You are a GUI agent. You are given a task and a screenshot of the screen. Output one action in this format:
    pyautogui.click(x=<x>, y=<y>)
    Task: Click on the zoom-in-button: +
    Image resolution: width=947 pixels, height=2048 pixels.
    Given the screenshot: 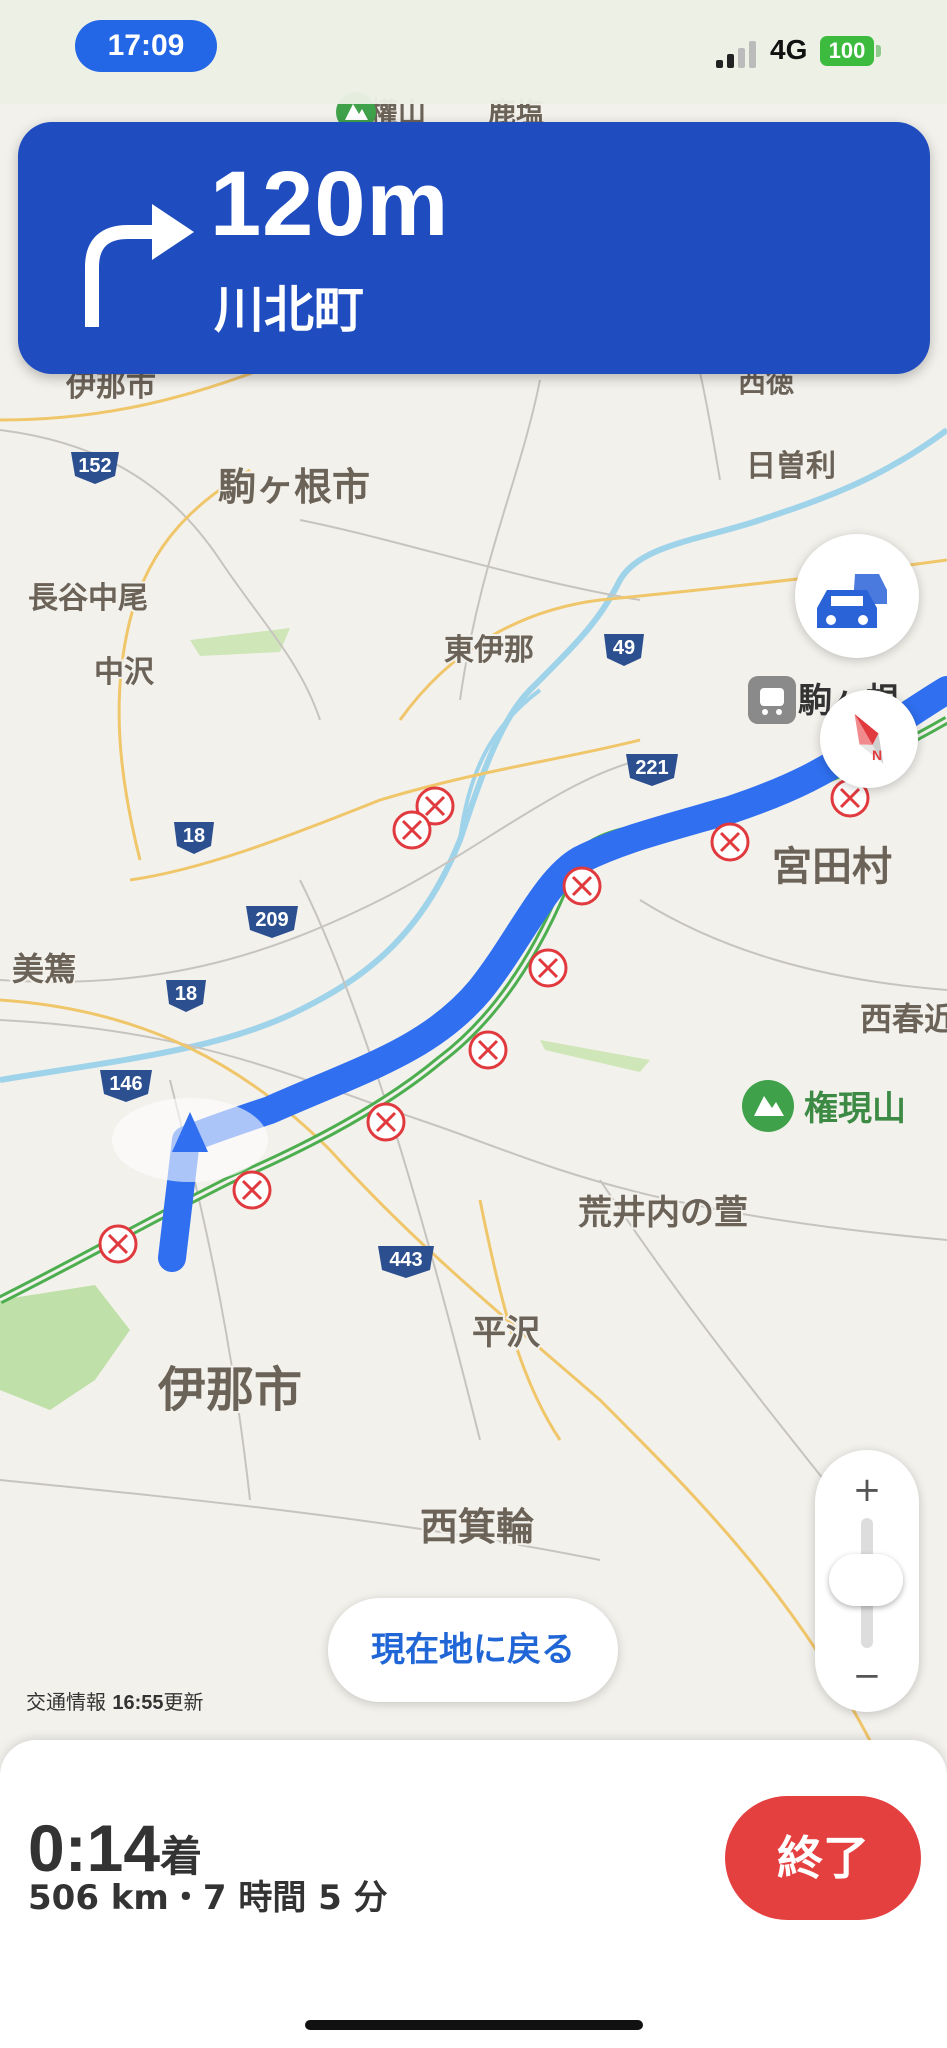 What is the action you would take?
    pyautogui.click(x=867, y=1490)
    